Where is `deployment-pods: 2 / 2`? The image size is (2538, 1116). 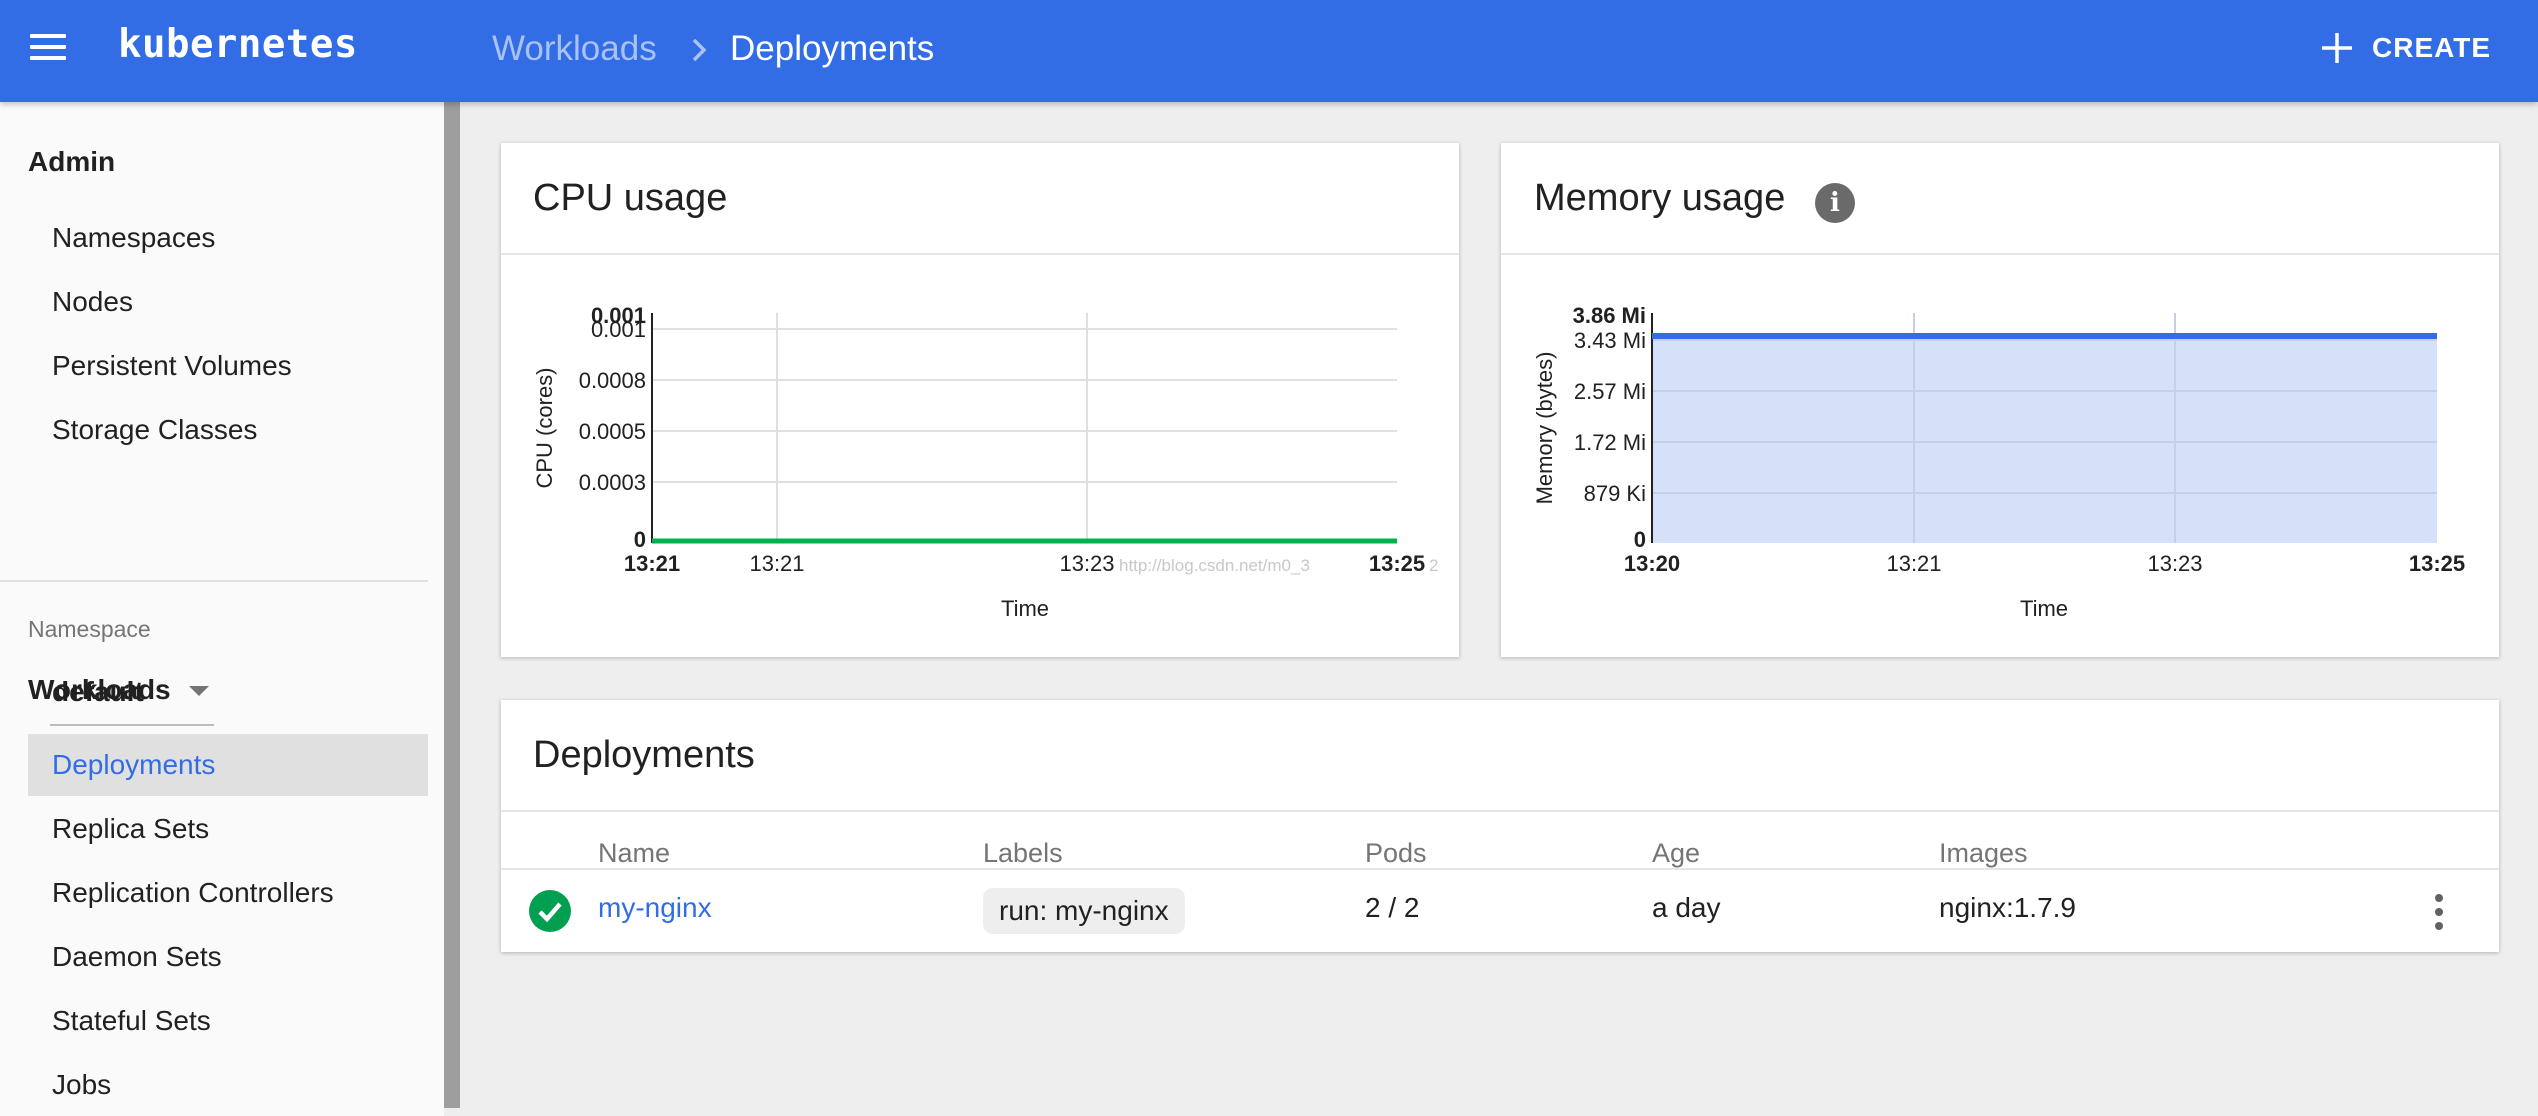
deployment-pods: 2 / 2 is located at coordinates (1392, 907).